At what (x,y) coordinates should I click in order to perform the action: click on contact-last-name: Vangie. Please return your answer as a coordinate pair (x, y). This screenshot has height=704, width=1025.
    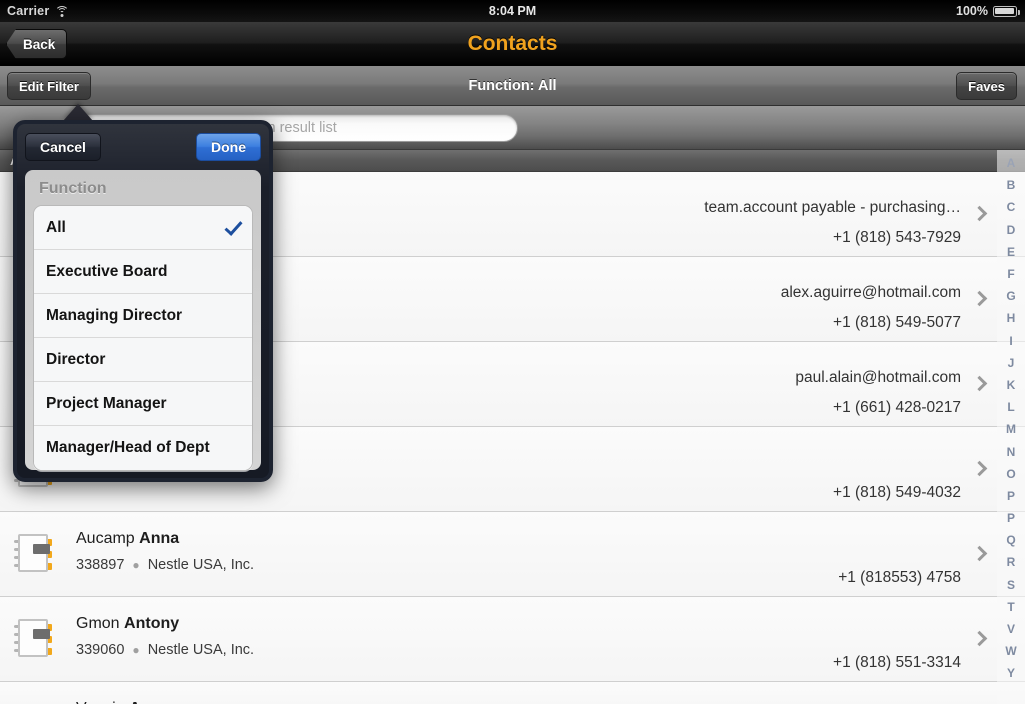
    Looking at the image, I should click on (100, 702).